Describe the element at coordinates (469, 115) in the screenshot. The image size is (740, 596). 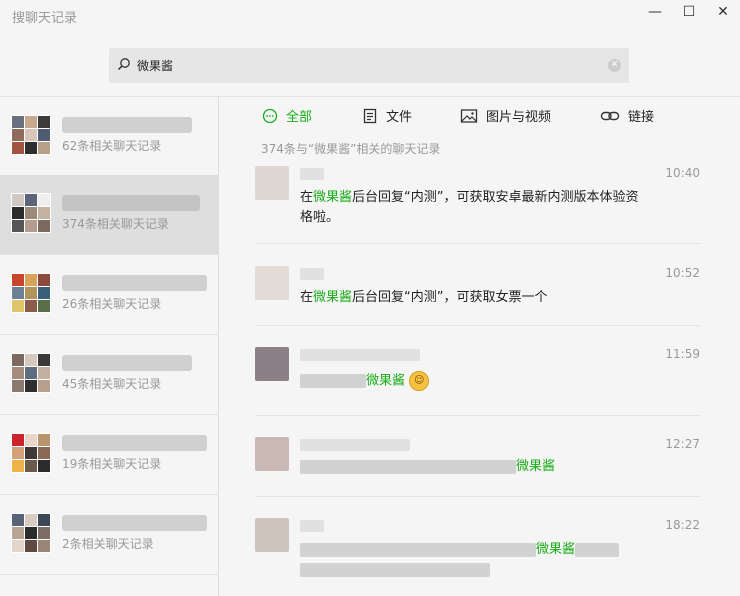
I see `image-icon` at that location.